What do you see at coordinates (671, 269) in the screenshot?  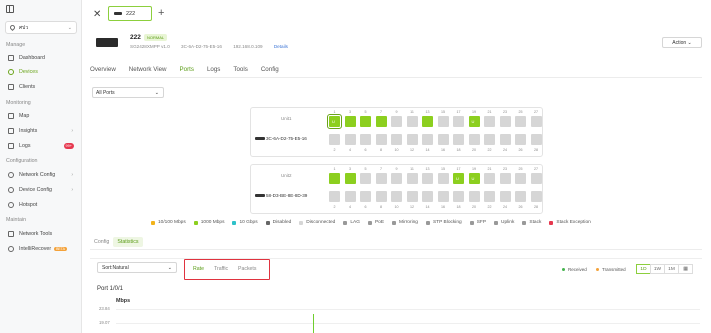 I see `range-1m: 1M` at bounding box center [671, 269].